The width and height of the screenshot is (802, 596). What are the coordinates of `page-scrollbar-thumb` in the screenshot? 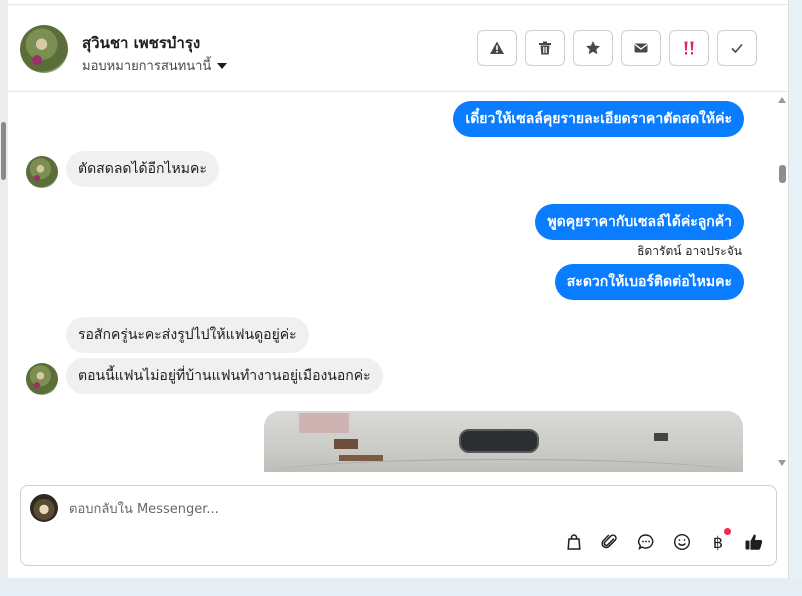 It's located at (3, 151).